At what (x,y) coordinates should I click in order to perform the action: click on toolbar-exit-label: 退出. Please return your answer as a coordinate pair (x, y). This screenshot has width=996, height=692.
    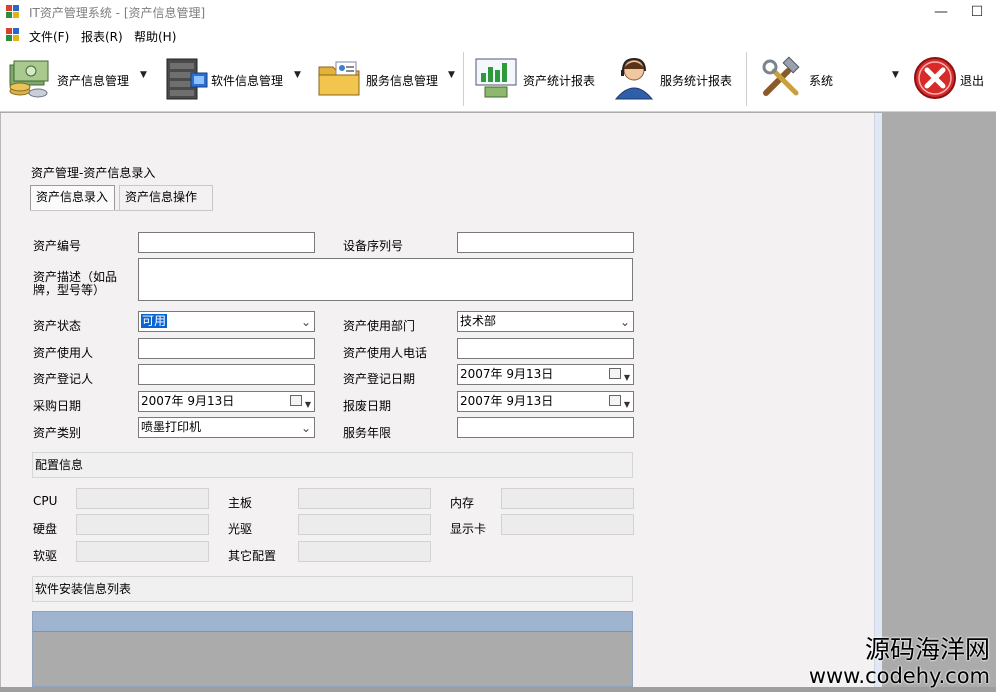
    Looking at the image, I should click on (972, 81).